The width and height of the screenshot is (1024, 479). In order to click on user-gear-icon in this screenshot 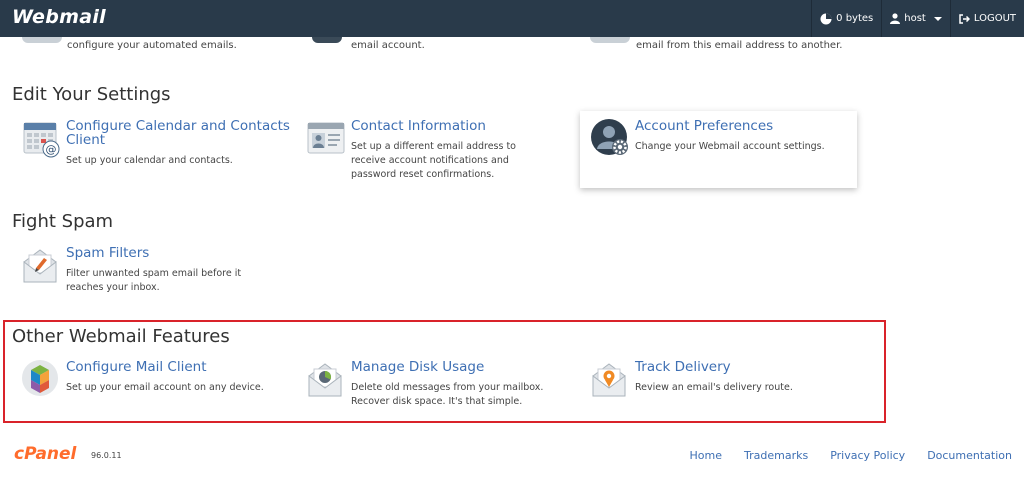, I will do `click(609, 137)`.